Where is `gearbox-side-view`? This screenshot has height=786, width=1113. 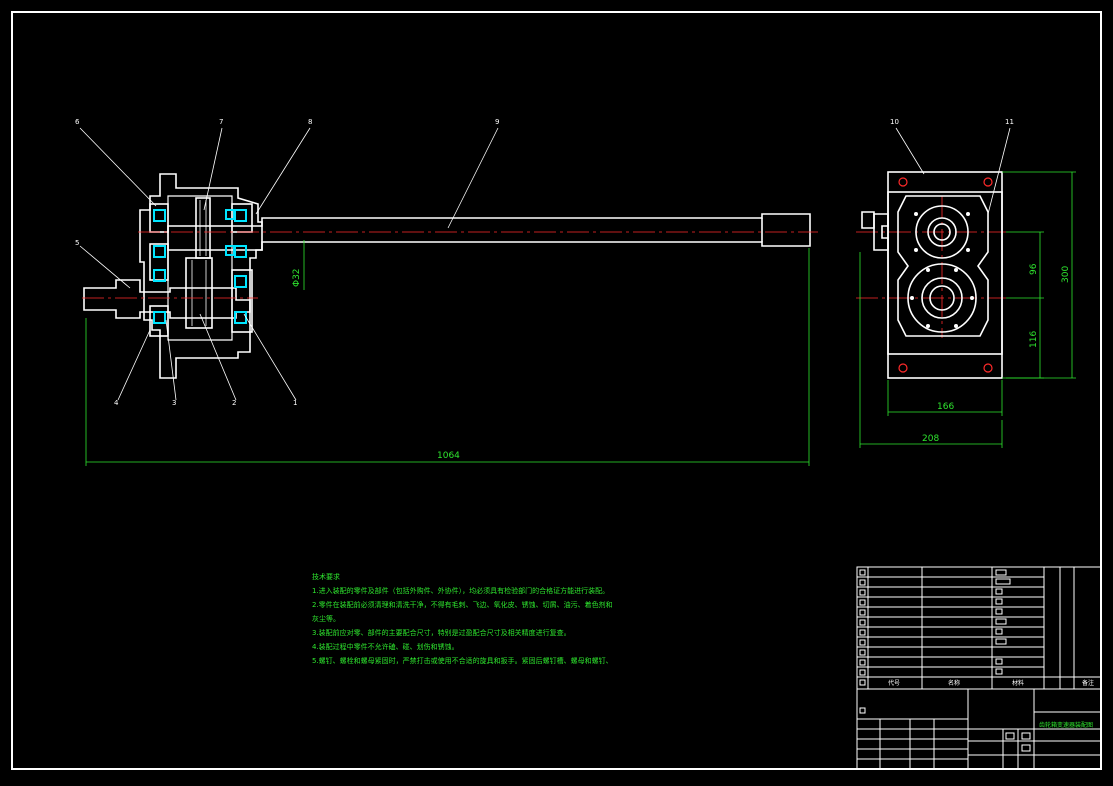
gearbox-side-view is located at coordinates (932, 275).